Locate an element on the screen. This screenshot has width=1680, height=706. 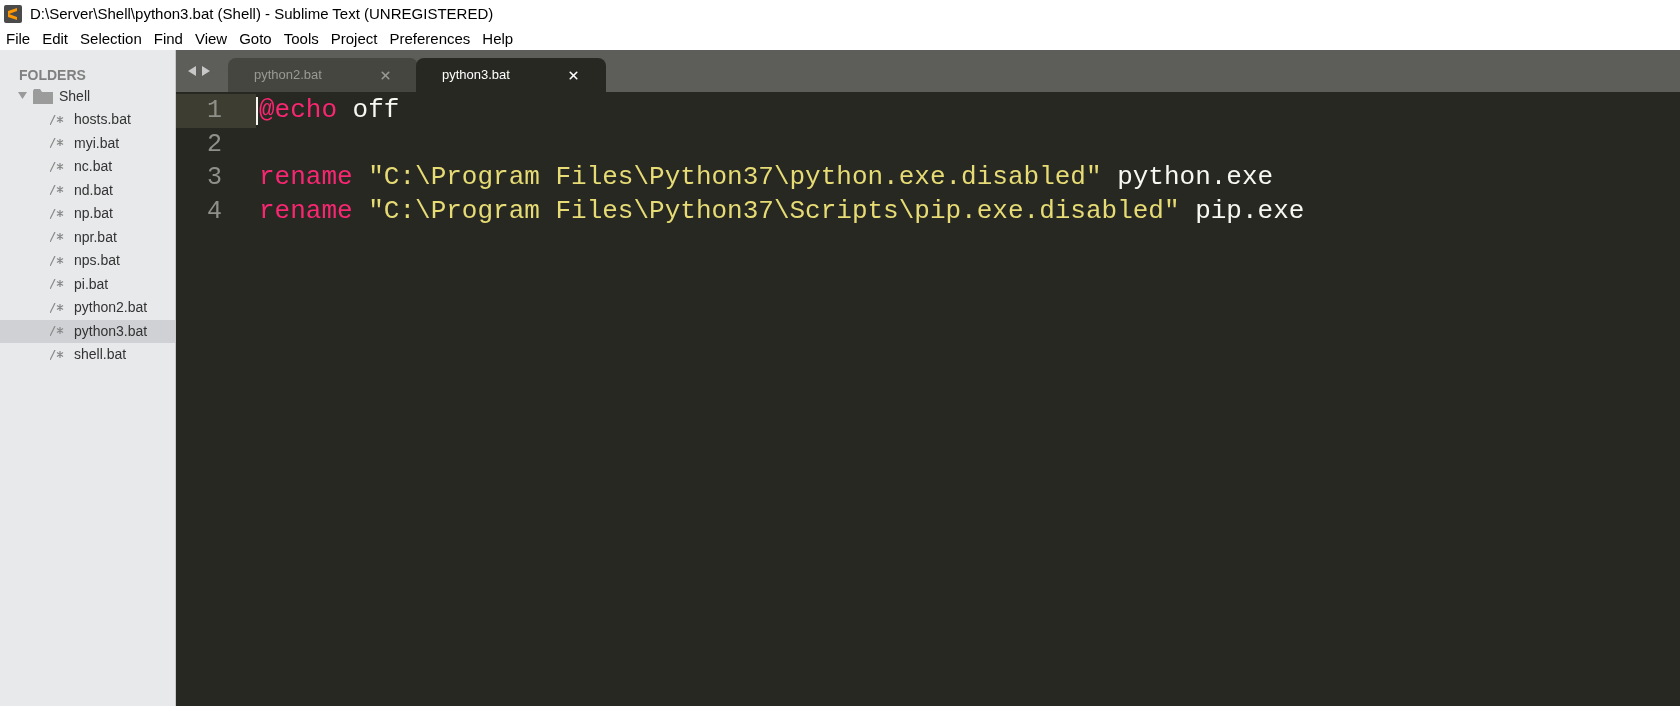
folder-icon is located at coordinates (43, 96).